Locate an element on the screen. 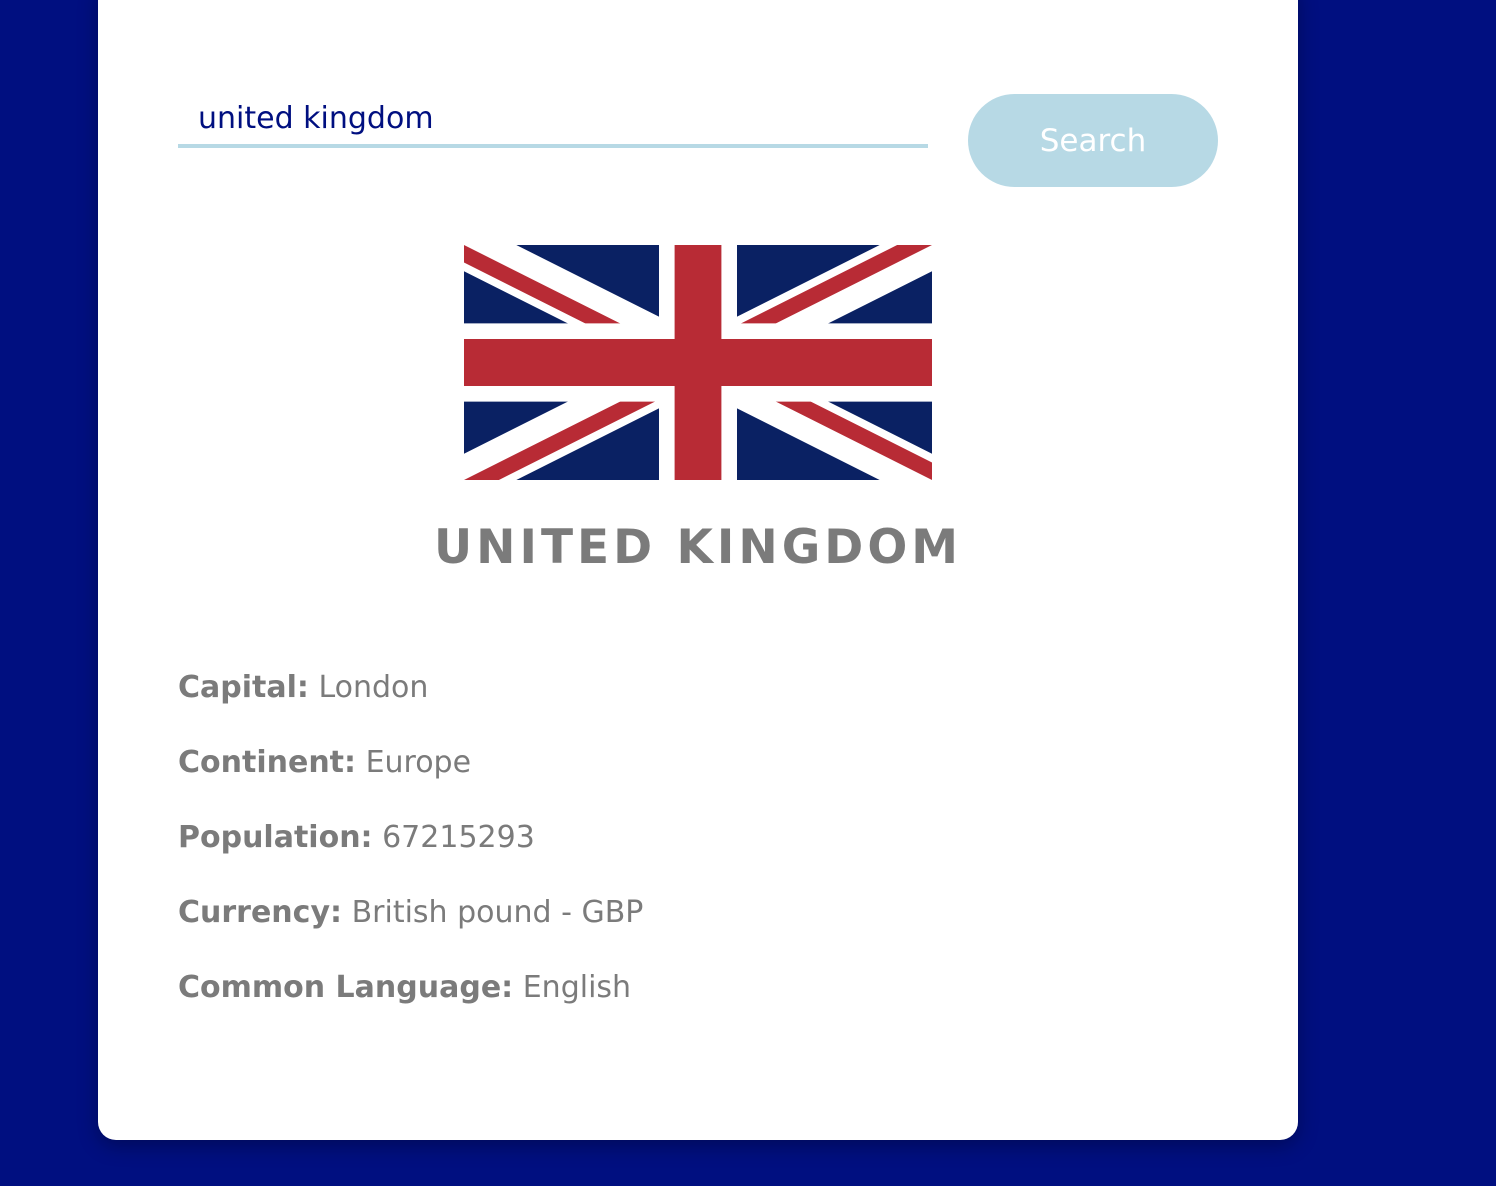  detail-continent: Continent: Europe is located at coordinates (410, 780).